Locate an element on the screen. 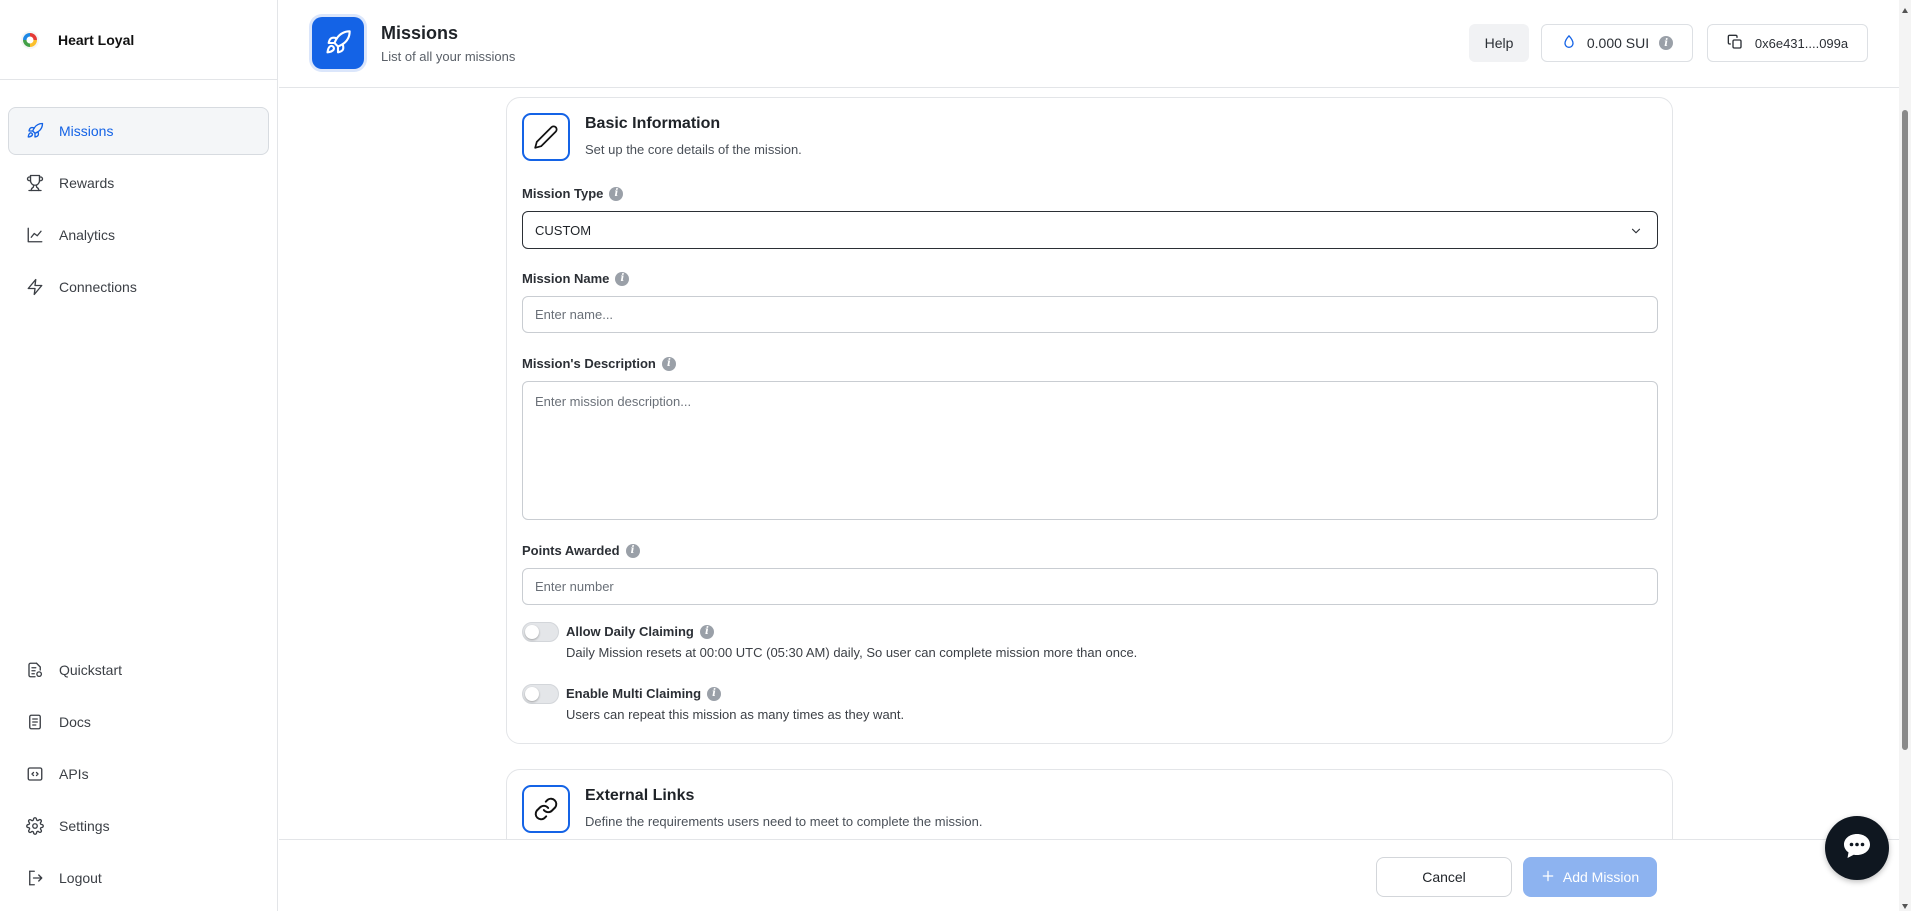 This screenshot has width=1911, height=911. brand-logo-icon is located at coordinates (30, 40).